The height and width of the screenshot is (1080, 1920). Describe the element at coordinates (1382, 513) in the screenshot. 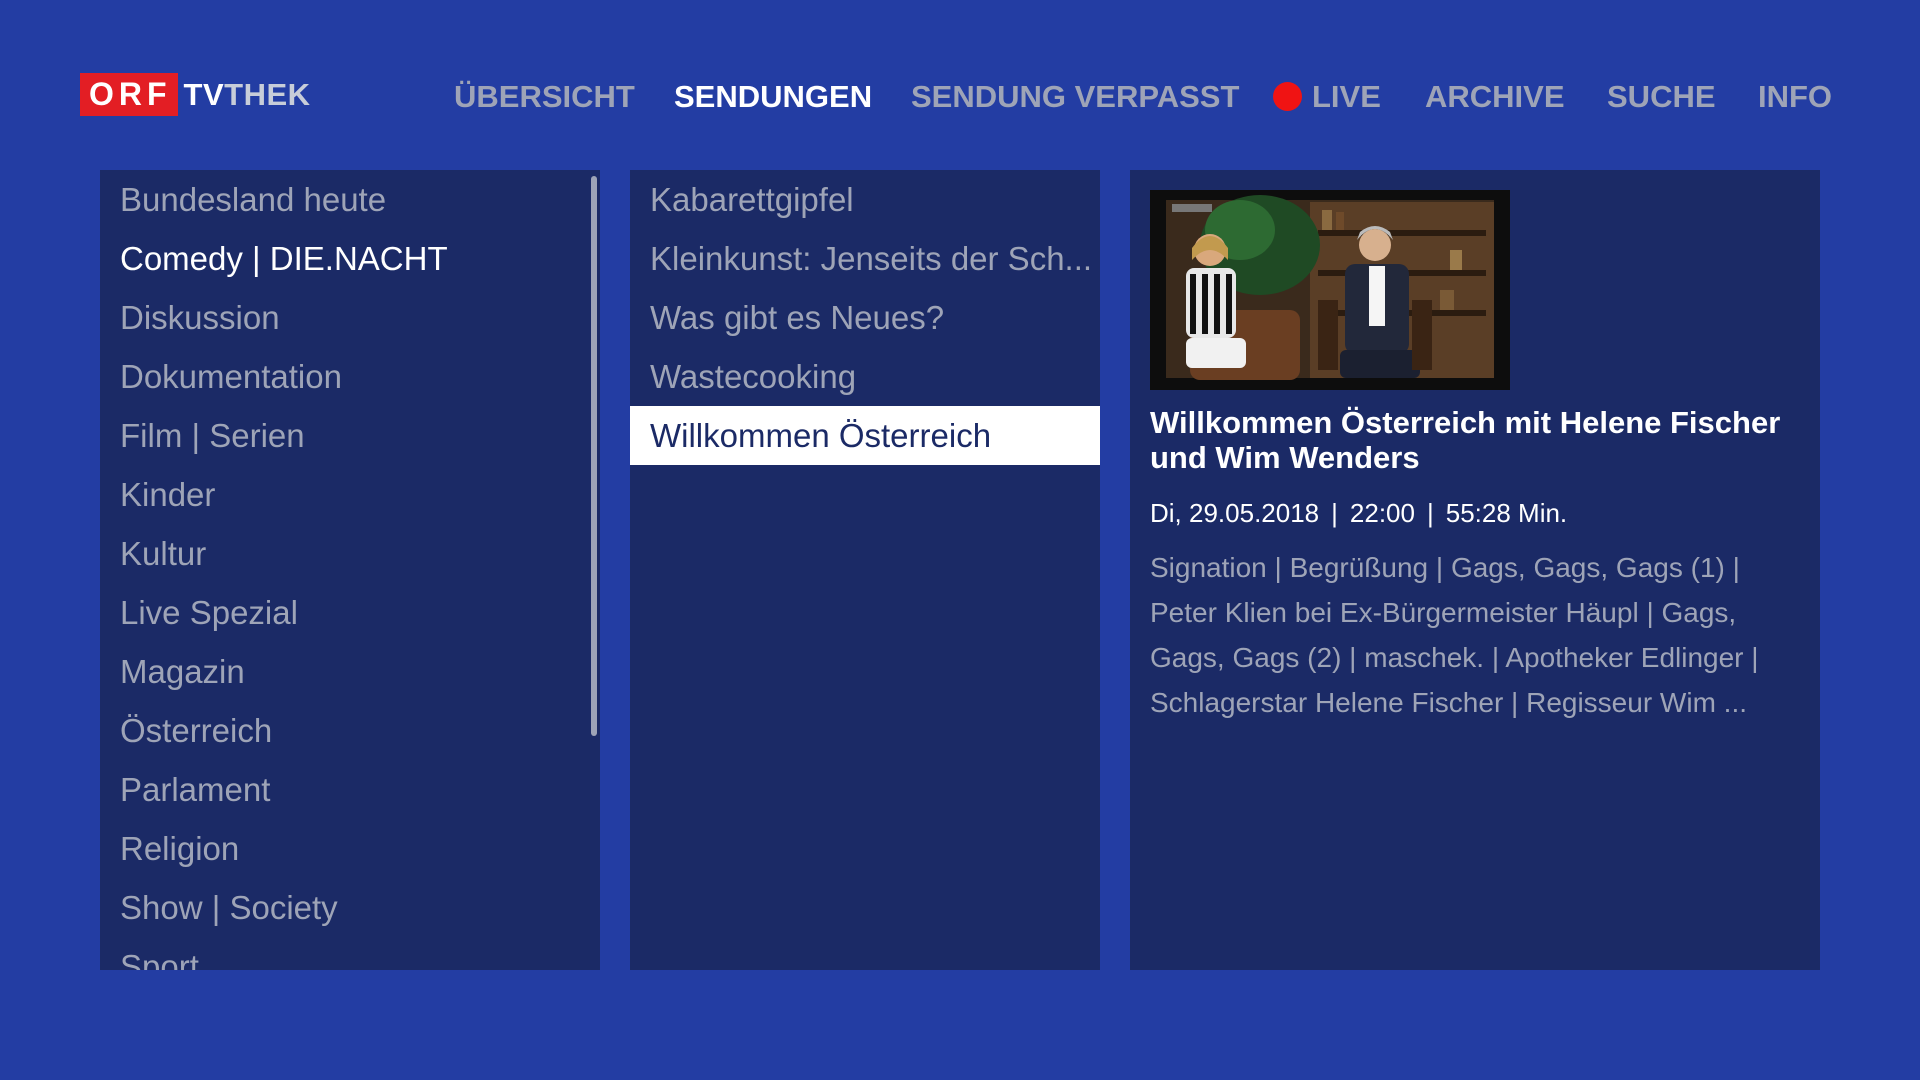

I see `episode-time: 22:00` at that location.